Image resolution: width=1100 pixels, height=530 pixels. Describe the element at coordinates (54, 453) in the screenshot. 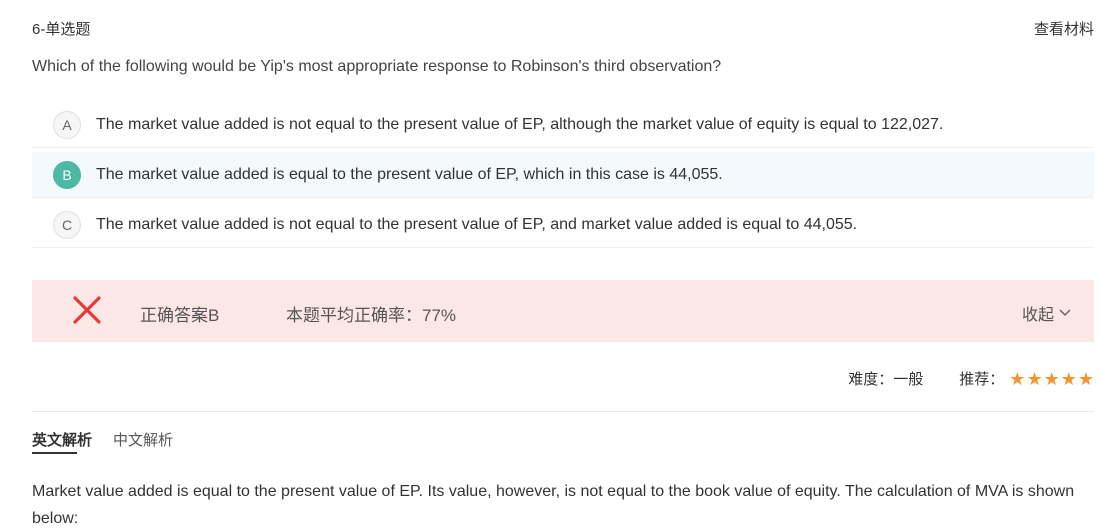

I see `active-tab-underline` at that location.